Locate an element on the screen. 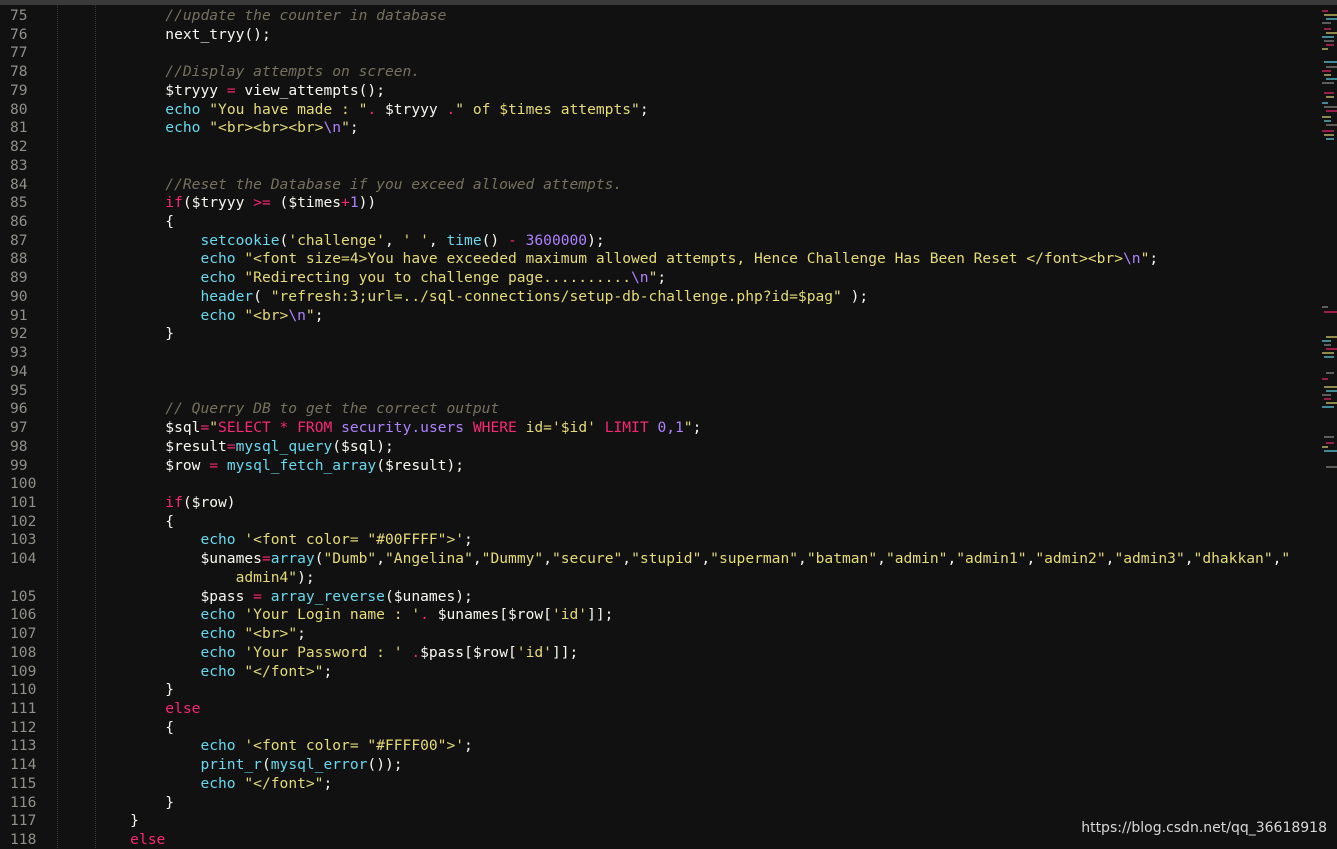  line-number: 108 is located at coordinates (23, 652).